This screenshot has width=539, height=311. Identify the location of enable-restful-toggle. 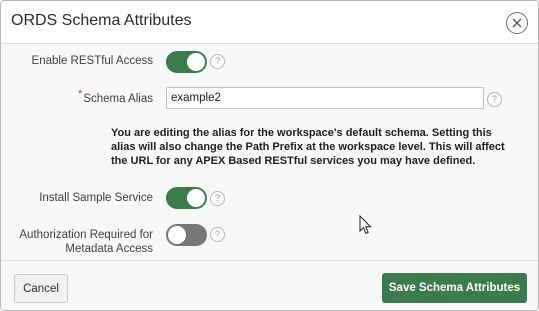
(186, 62).